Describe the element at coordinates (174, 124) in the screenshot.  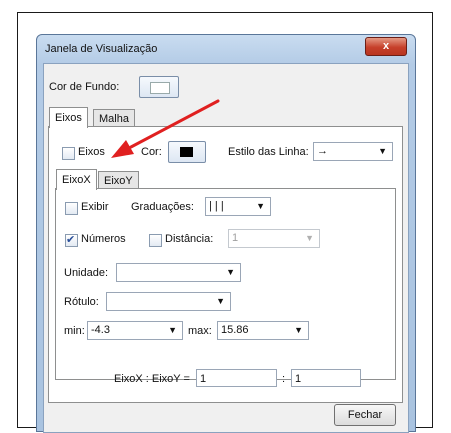
I see `arrow-shaft` at that location.